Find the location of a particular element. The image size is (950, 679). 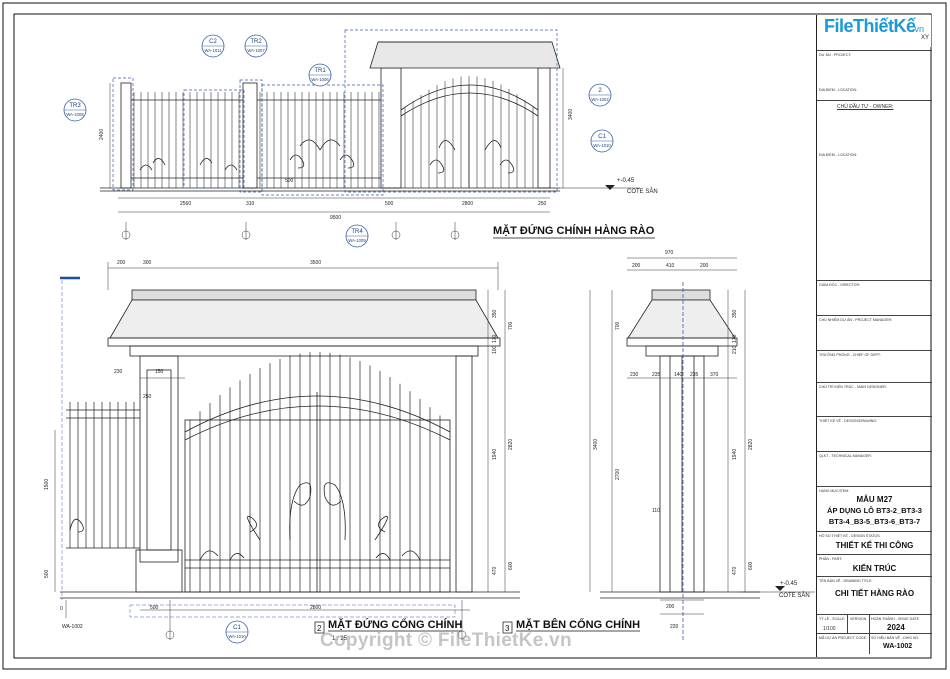

cote-top: COTE SÂN is located at coordinates (642, 191).